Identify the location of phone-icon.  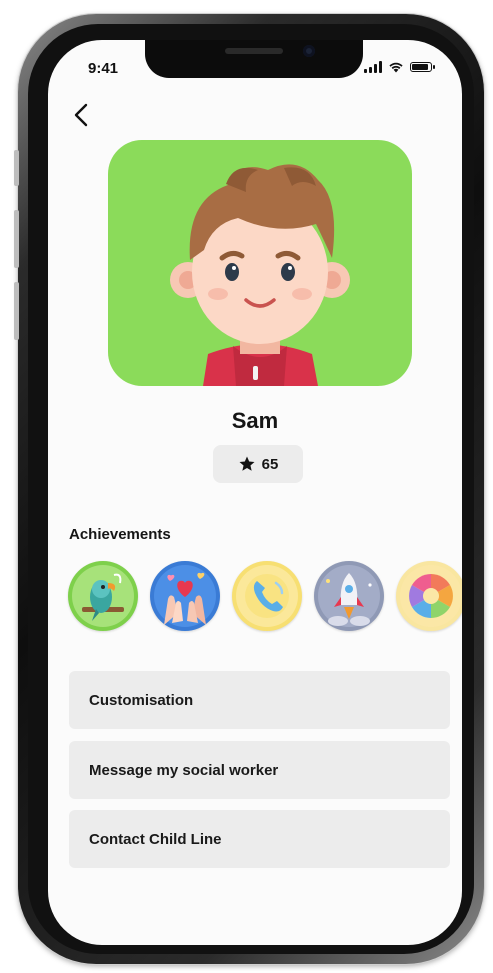
(267, 596).